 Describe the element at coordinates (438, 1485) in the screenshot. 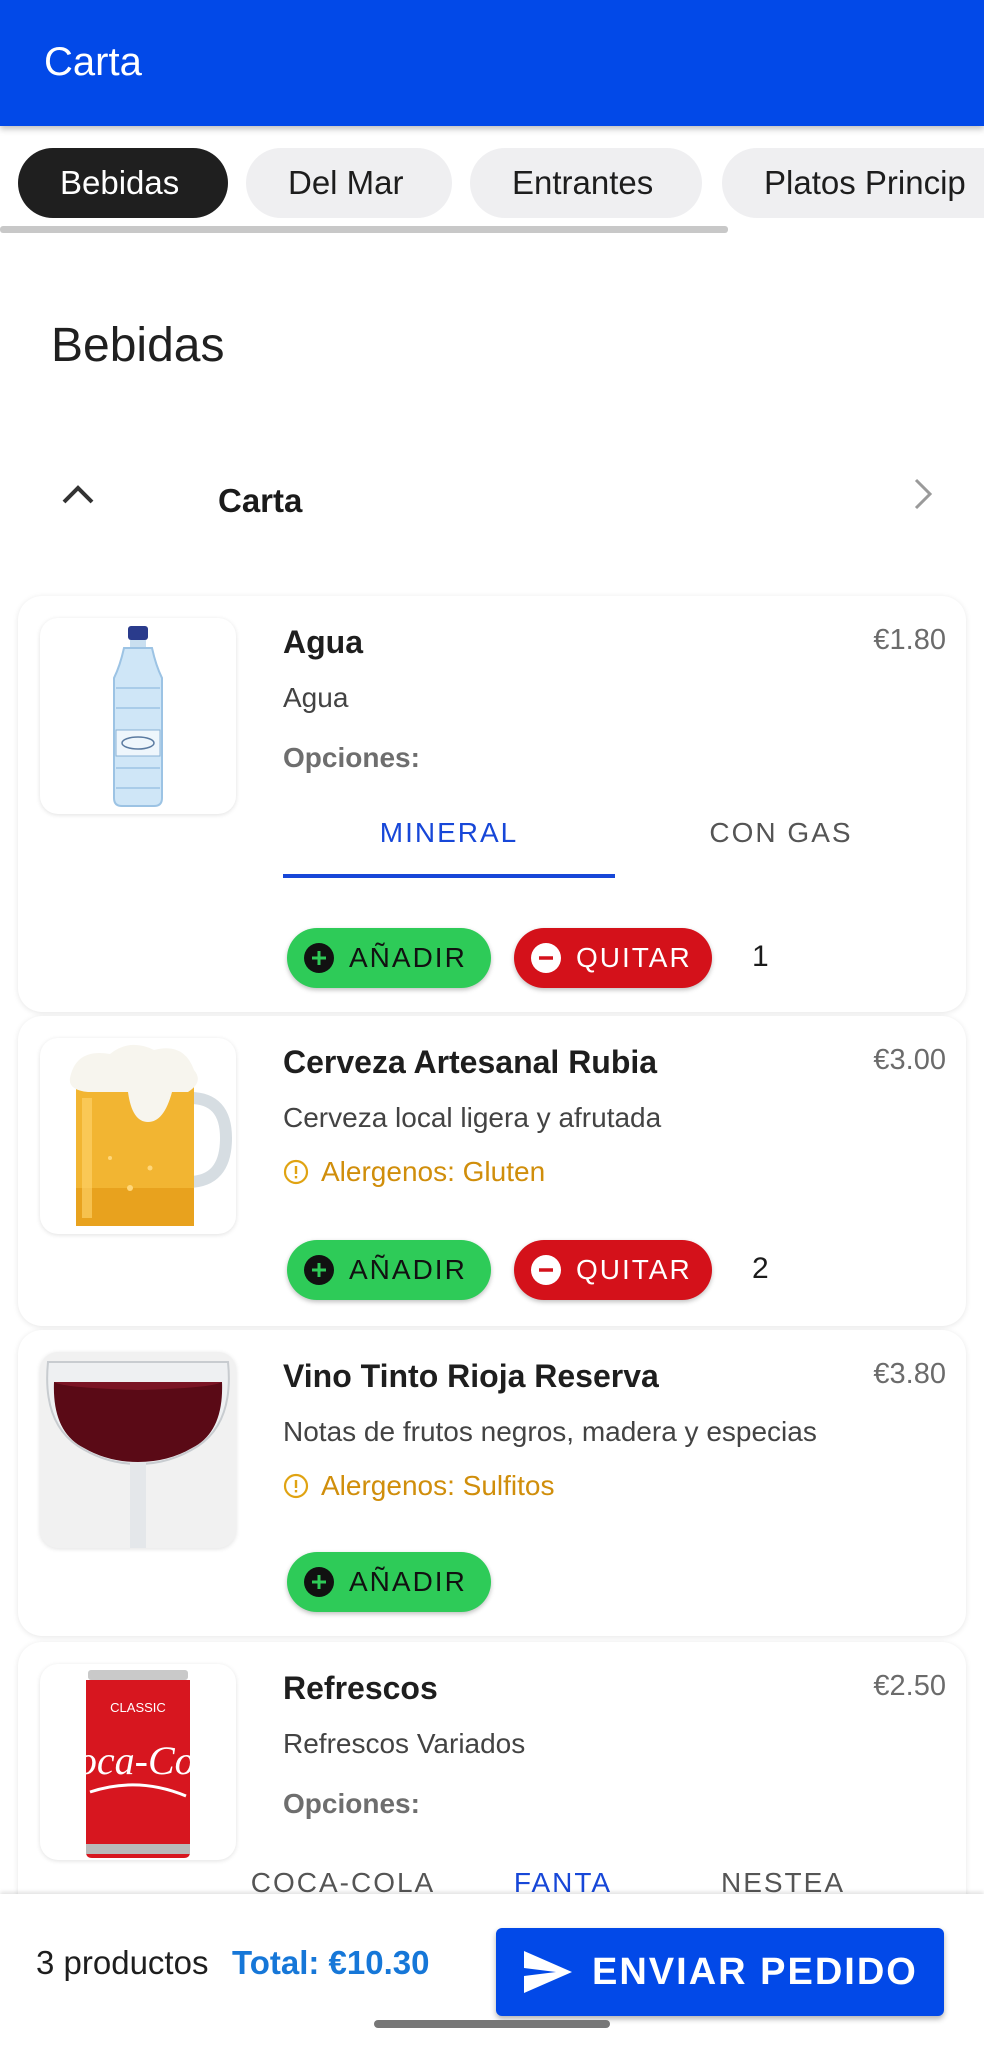

I see `allergen-text: Alergenos: Sulfitos` at that location.